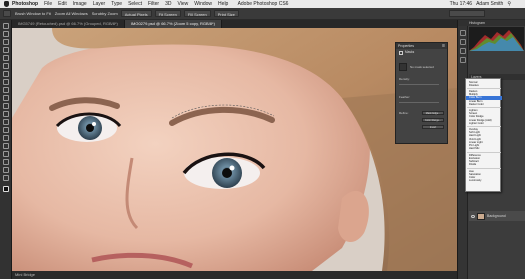  Describe the element at coordinates (6, 178) in the screenshot. I see `zoom-icon` at that location.